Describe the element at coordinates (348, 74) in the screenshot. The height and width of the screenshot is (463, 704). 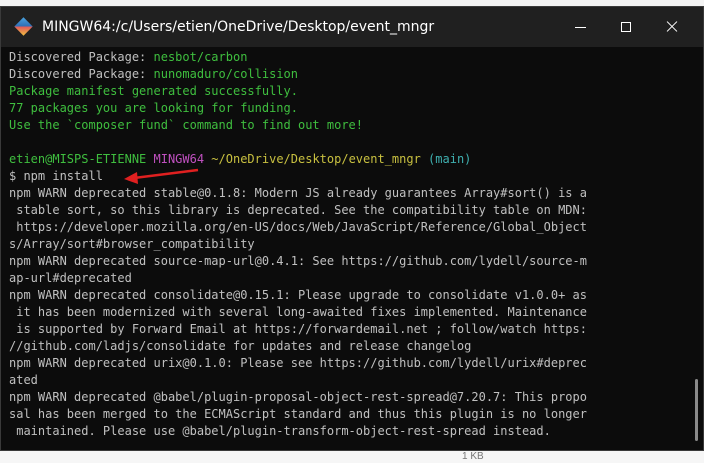
I see `terminal-line: Discovered Package: nunomaduro/collision` at that location.